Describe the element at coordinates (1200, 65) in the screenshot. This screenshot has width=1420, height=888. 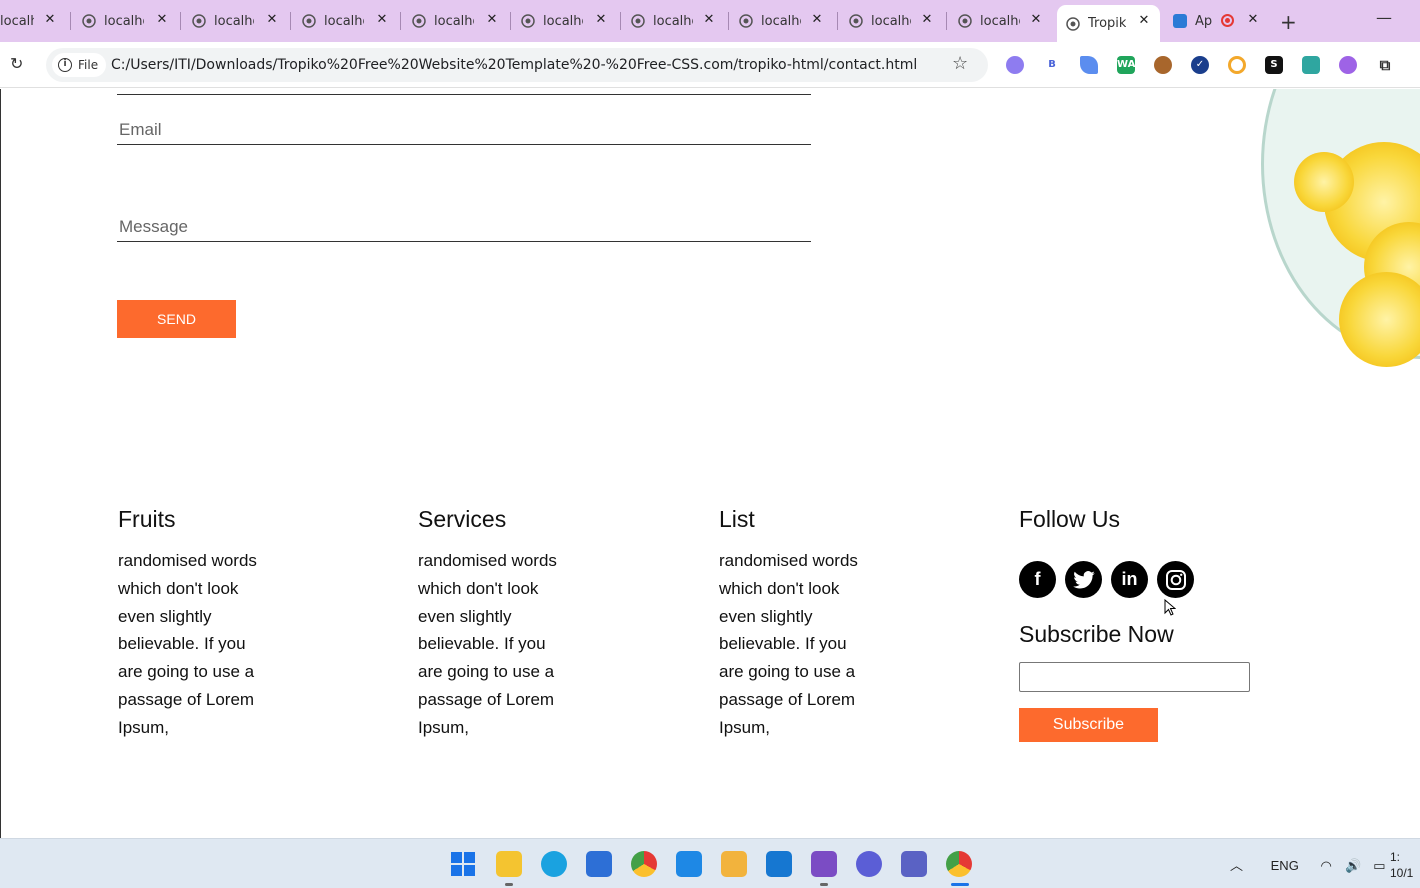
I see `check-extension-icon: ✓` at that location.